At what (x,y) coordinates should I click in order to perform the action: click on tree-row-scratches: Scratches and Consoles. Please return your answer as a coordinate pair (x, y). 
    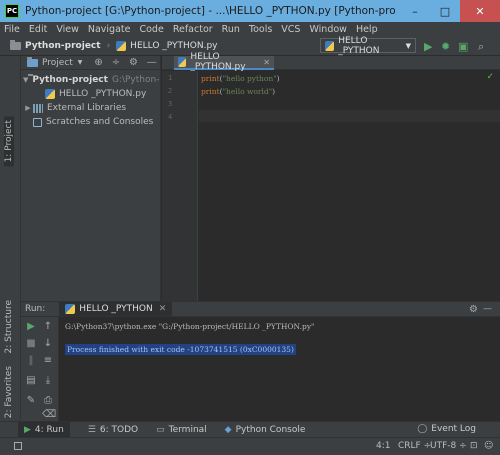
    Looking at the image, I should click on (90, 122).